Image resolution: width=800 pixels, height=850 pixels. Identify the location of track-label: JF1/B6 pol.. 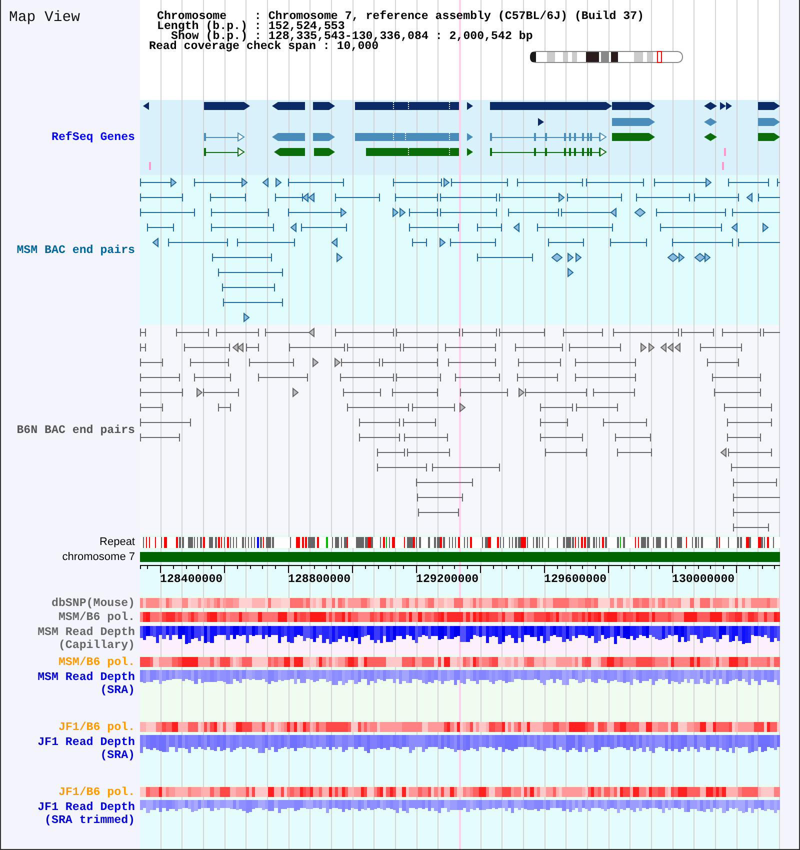
(96, 727).